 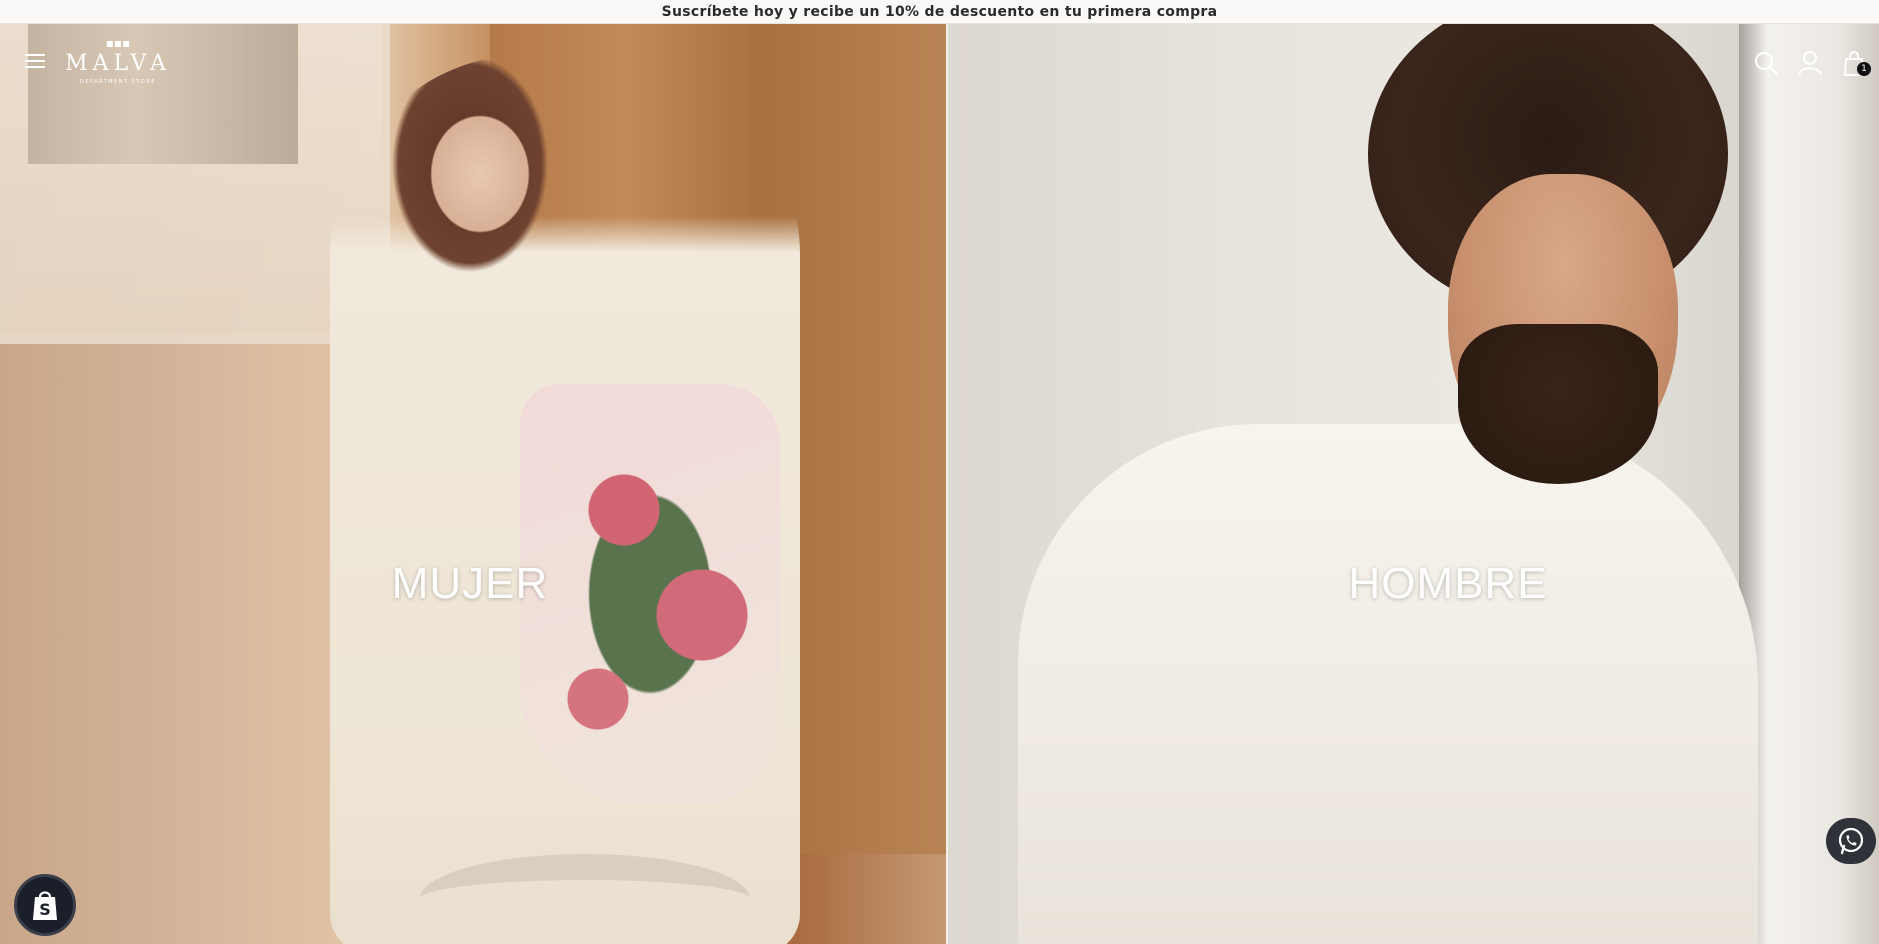 I want to click on logo-subtitle: DEPARTMENT STORE, so click(x=118, y=82).